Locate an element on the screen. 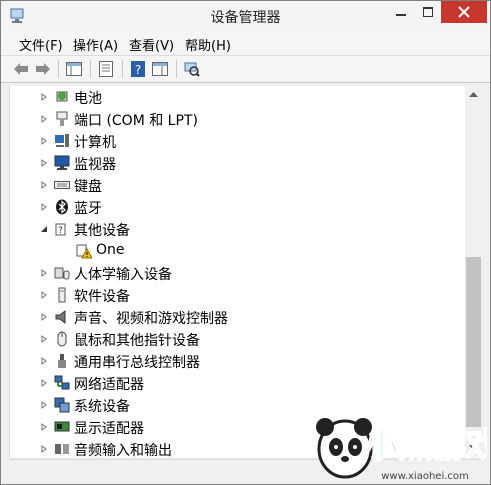 This screenshot has height=485, width=491. scroll-thumb is located at coordinates (473, 342).